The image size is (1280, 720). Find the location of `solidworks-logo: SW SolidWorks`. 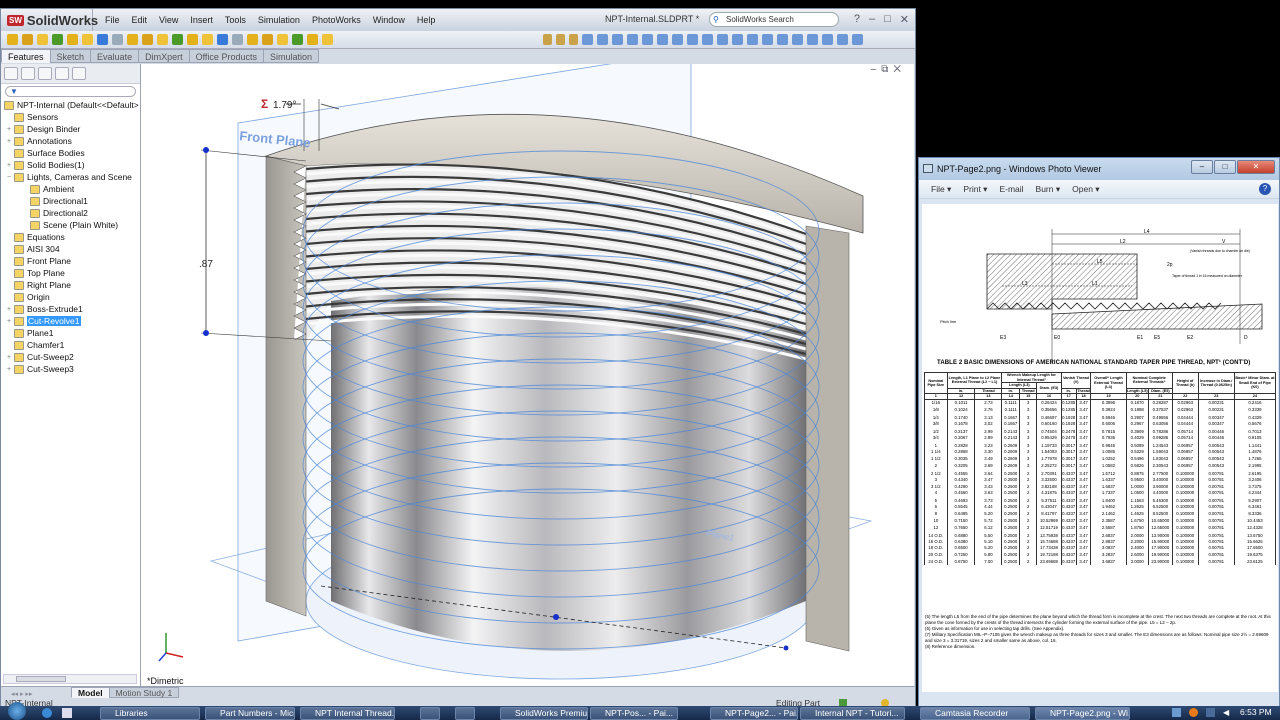

solidworks-logo: SW SolidWorks is located at coordinates (49, 20).